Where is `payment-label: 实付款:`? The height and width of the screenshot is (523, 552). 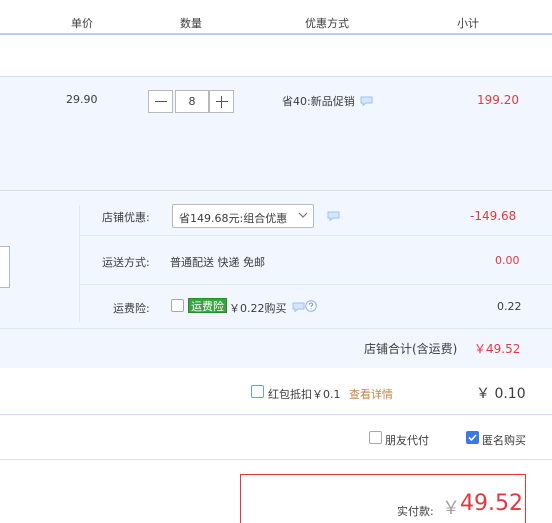 payment-label: 实付款: is located at coordinates (415, 511).